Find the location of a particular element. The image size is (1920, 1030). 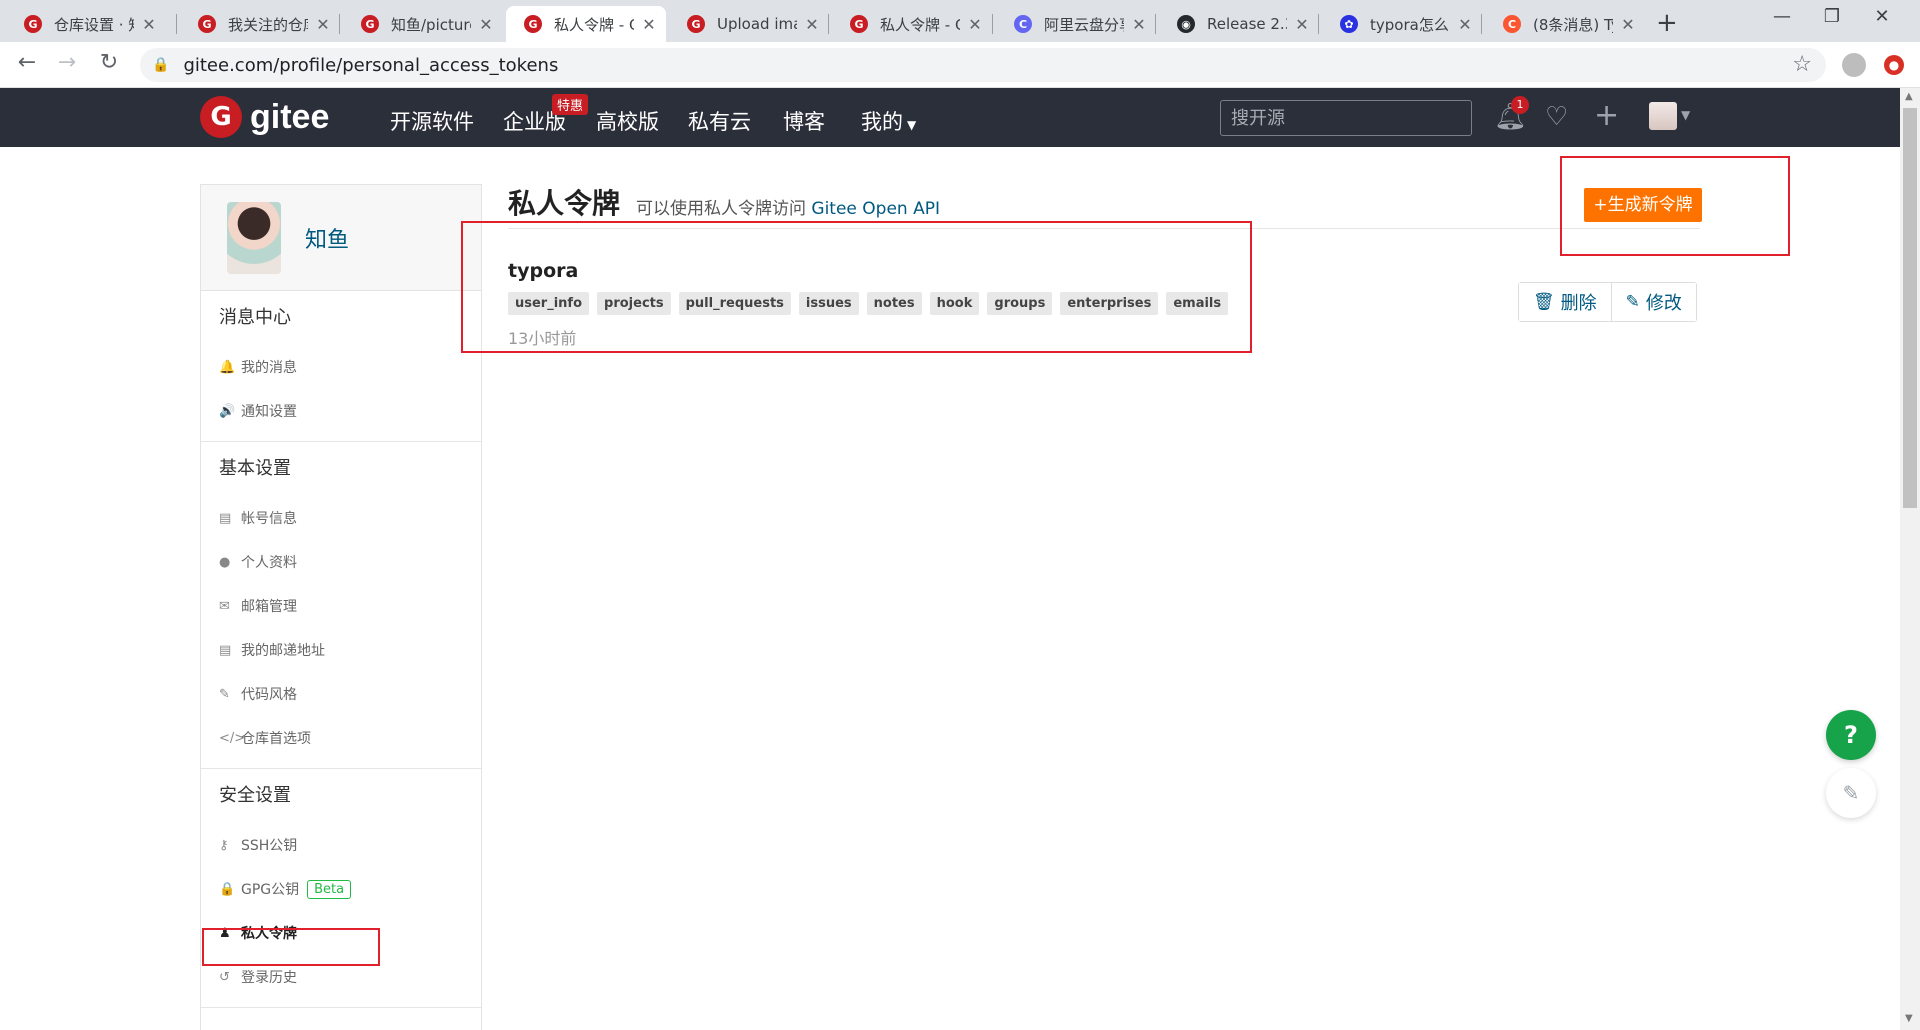

annotation-box-sidebar-token is located at coordinates (291, 947).